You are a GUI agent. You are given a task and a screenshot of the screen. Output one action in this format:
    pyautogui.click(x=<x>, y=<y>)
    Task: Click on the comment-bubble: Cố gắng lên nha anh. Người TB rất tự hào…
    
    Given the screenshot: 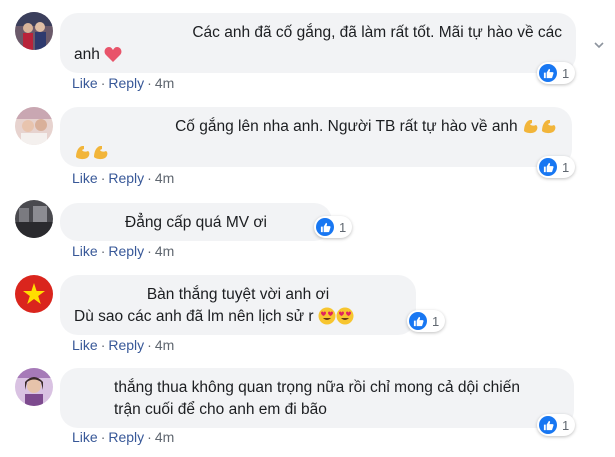 What is the action you would take?
    pyautogui.click(x=316, y=137)
    